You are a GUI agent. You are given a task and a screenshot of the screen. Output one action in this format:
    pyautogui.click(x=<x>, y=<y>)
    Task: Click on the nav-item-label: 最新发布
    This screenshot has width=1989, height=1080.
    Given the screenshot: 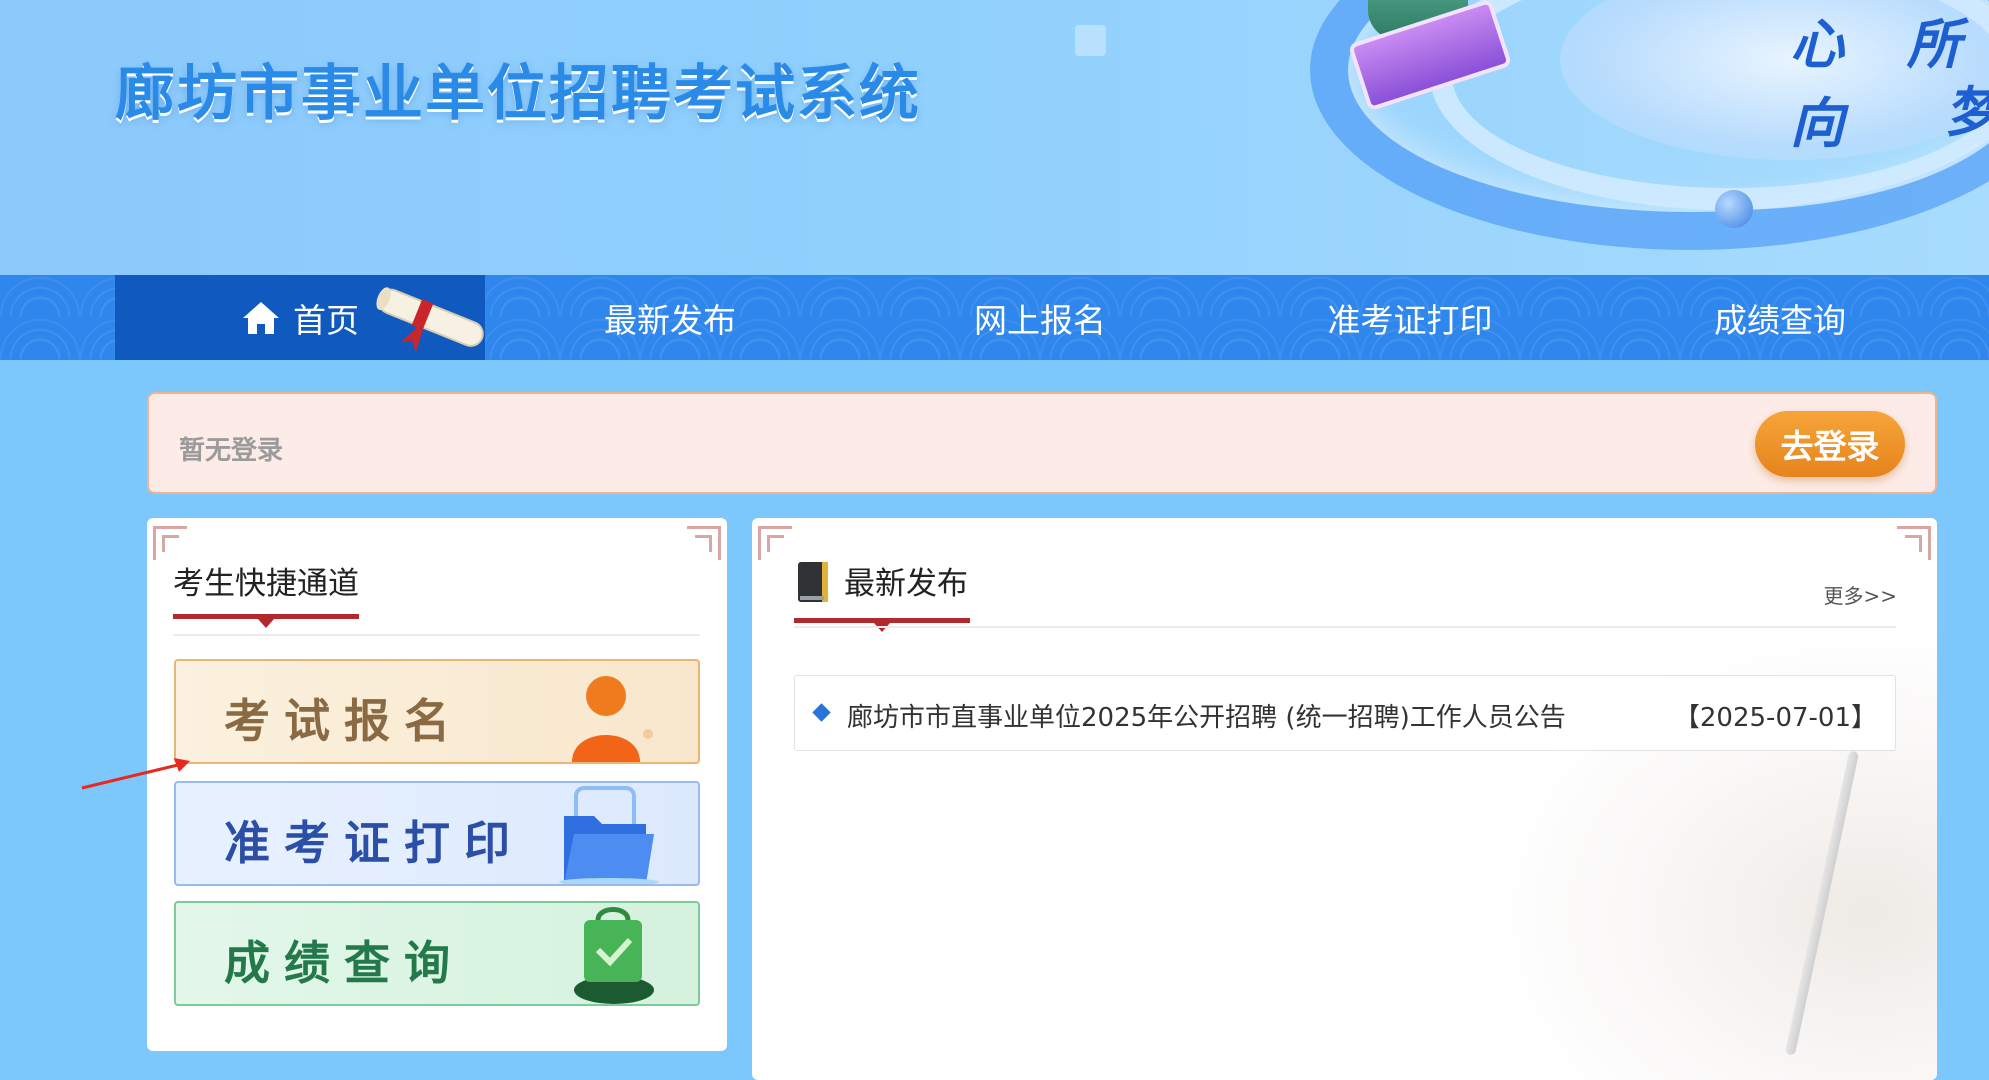 What is the action you would take?
    pyautogui.click(x=670, y=320)
    